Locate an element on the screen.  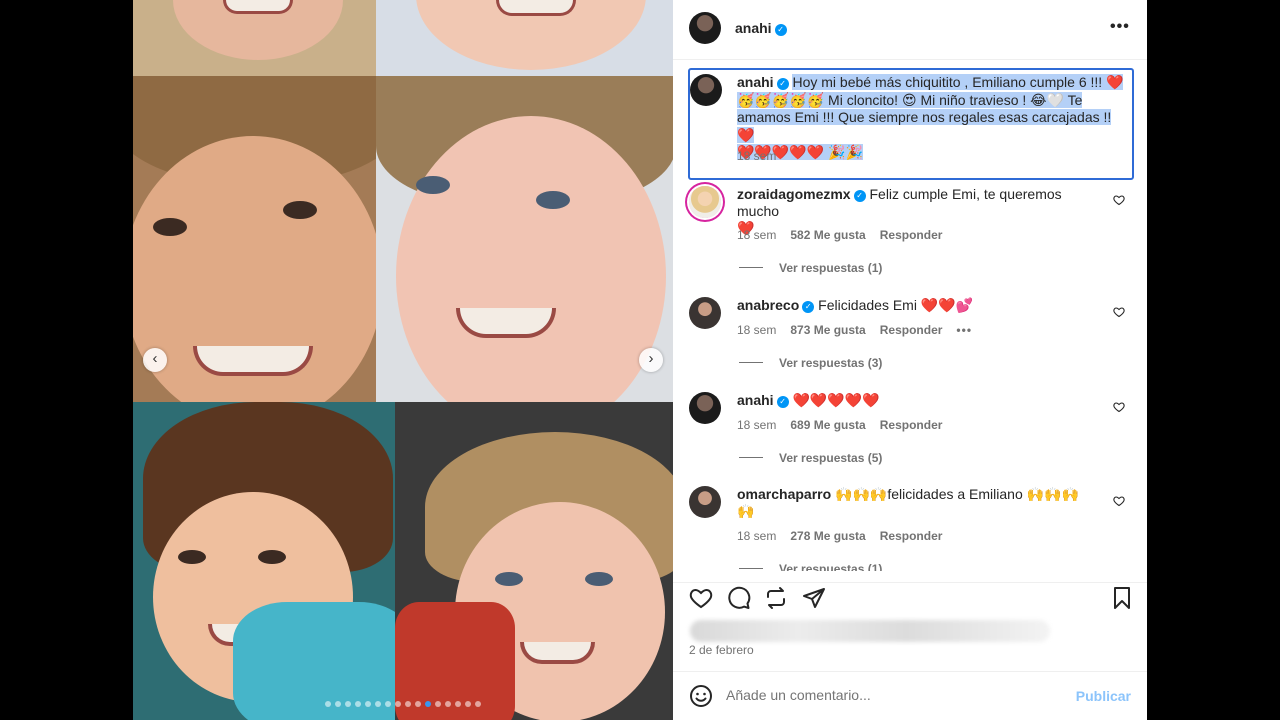
comment-icon is located at coordinates (739, 598).